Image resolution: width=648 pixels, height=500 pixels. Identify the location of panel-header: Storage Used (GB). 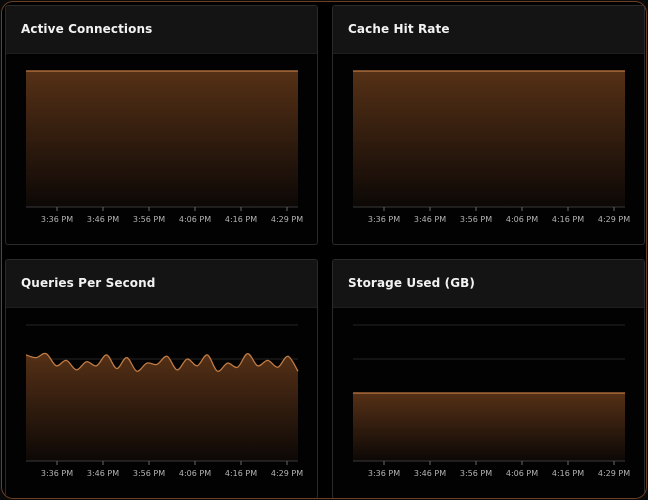
(488, 284).